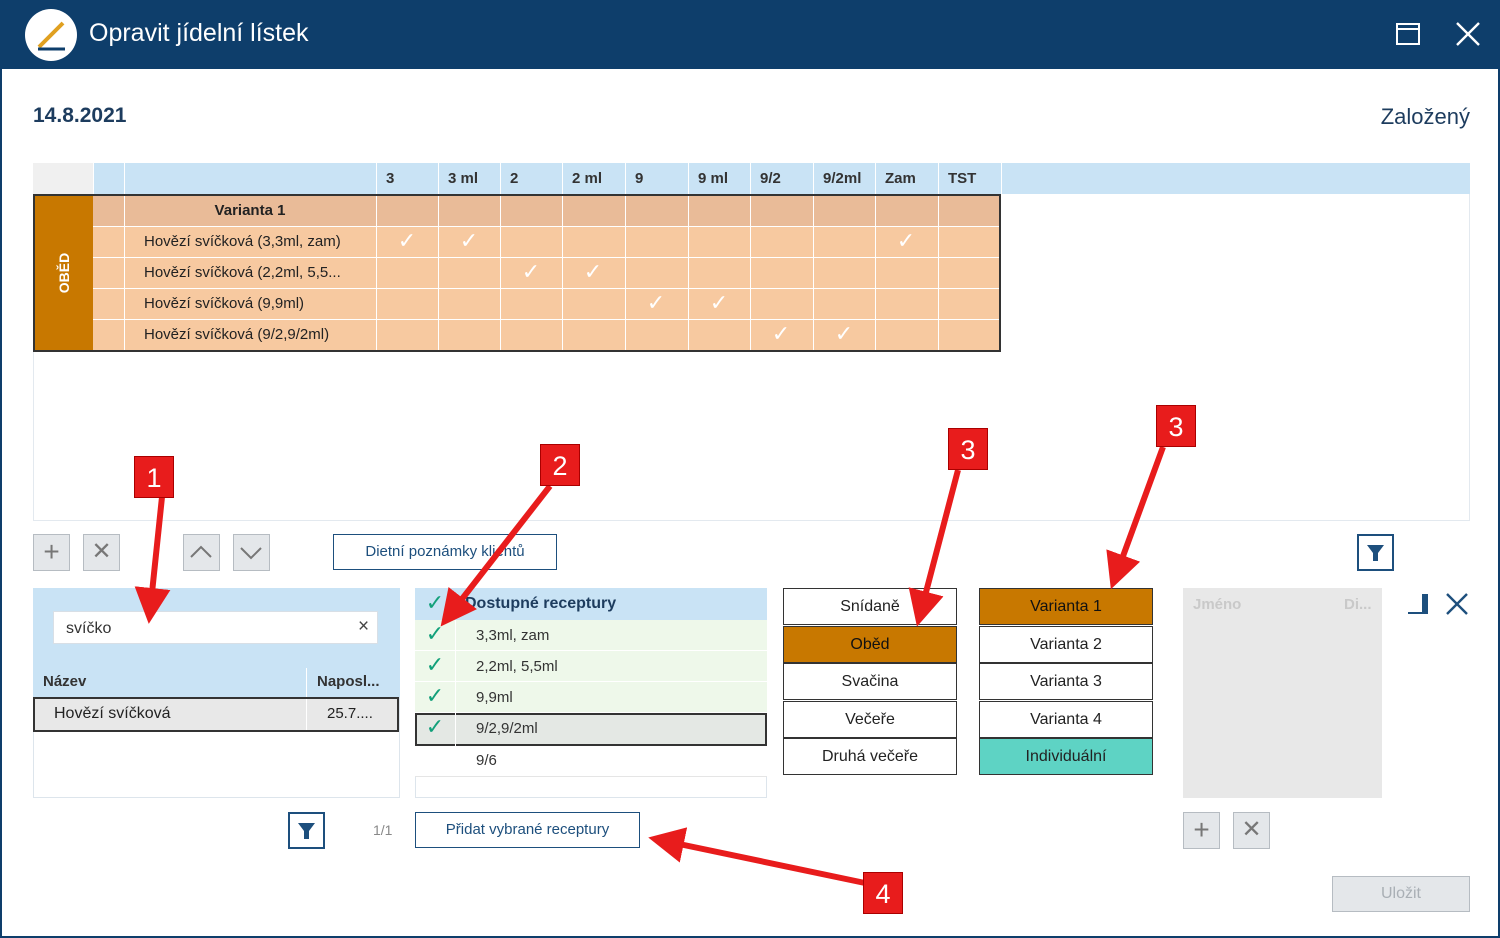 The width and height of the screenshot is (1500, 938). What do you see at coordinates (250, 210) in the screenshot?
I see `variant-name: Varianta 1` at bounding box center [250, 210].